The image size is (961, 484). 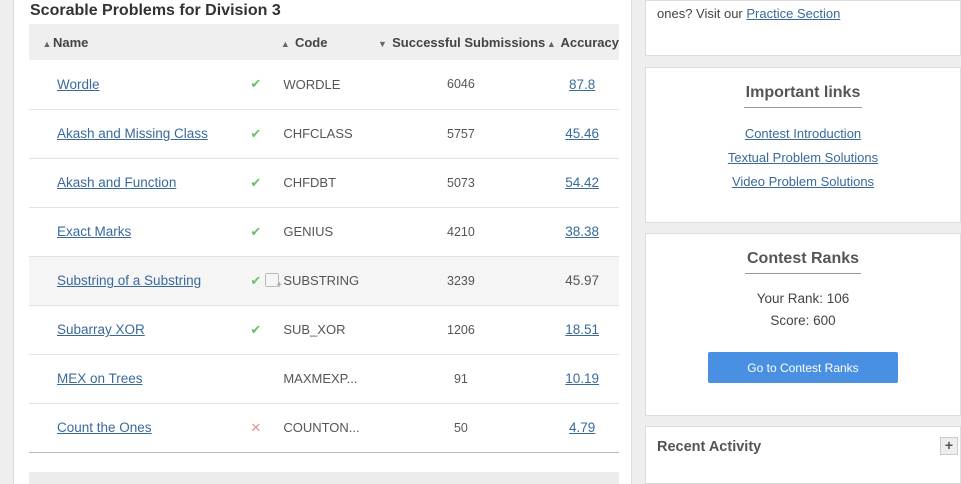 What do you see at coordinates (803, 455) in the screenshot?
I see `recent-activity-card: Recent Activity +` at bounding box center [803, 455].